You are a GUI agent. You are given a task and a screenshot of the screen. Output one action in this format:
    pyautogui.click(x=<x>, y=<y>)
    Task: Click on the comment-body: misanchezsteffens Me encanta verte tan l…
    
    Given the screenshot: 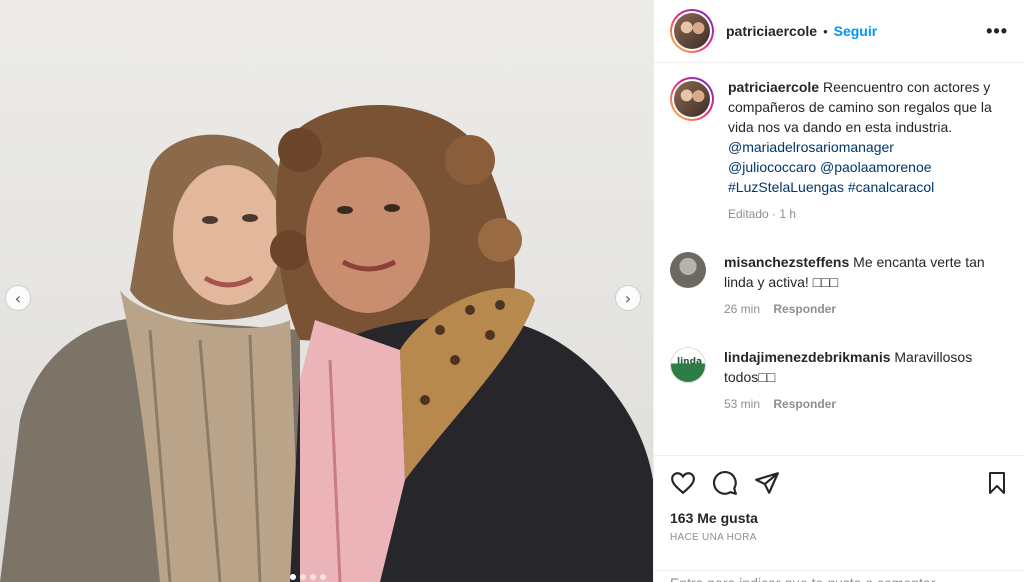 What is the action you would take?
    pyautogui.click(x=866, y=285)
    